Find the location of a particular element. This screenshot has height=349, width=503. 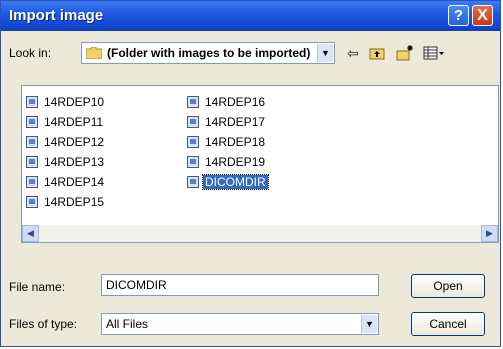

look-in-label: Look in: is located at coordinates (30, 53).